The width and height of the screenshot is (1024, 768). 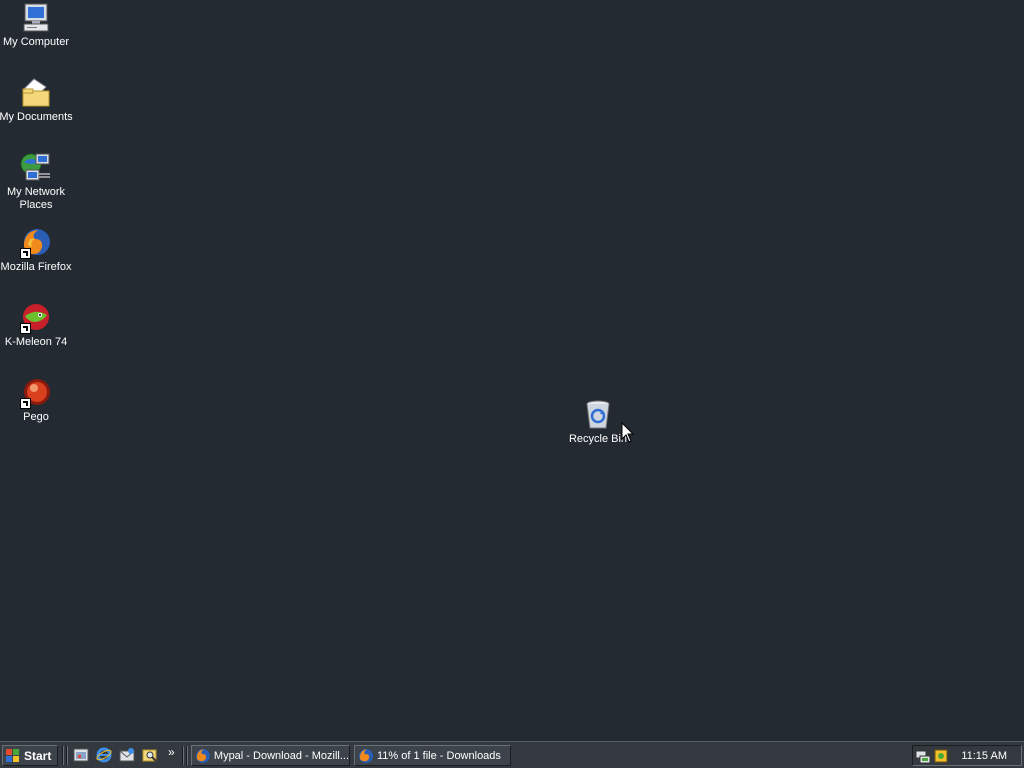 I want to click on pego-icon, so click(x=36, y=393).